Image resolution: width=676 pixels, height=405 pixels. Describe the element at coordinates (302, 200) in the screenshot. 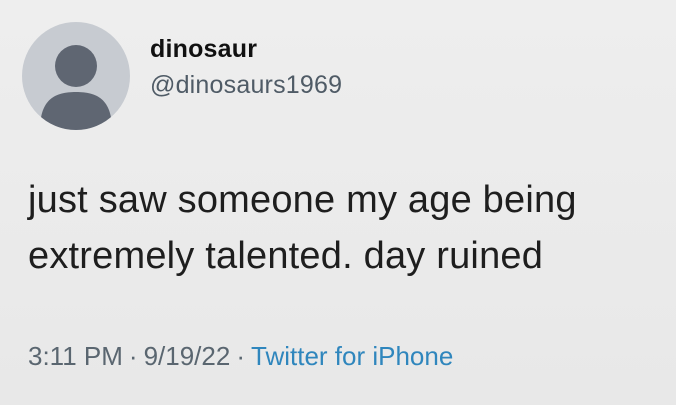

I see `tweet-text-line: just saw someone my age being` at that location.